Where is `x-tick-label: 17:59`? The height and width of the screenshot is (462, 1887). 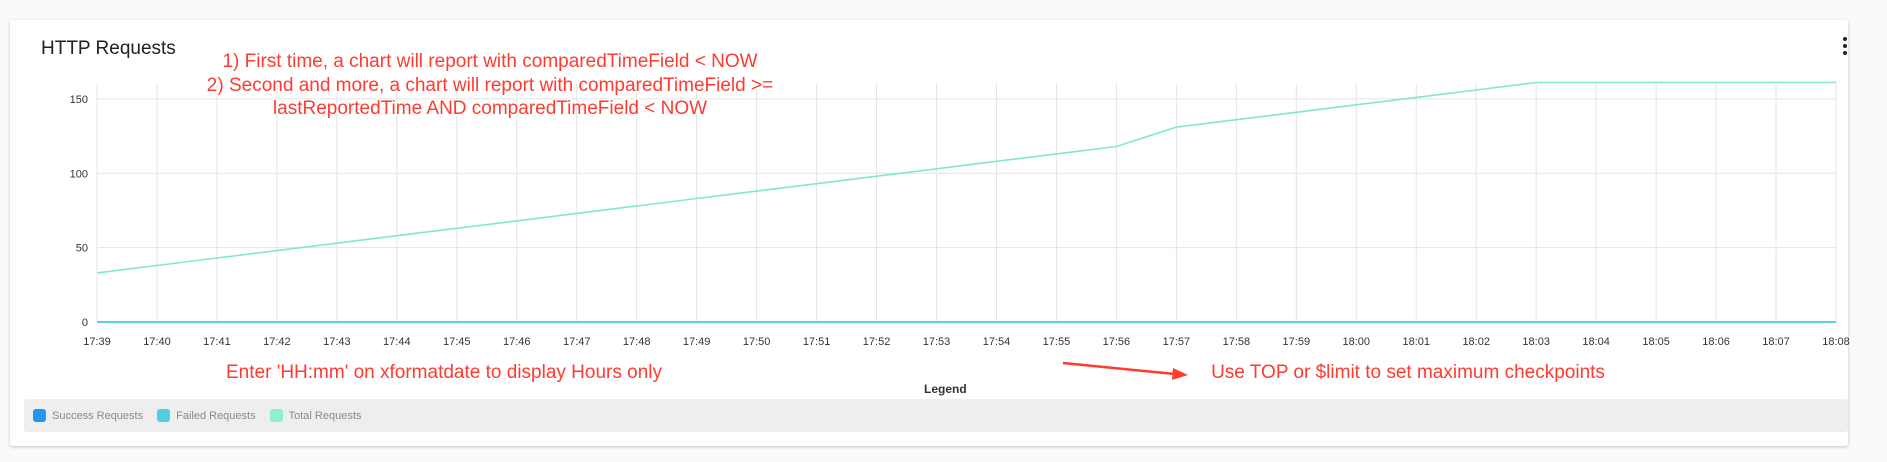 x-tick-label: 17:59 is located at coordinates (1297, 342).